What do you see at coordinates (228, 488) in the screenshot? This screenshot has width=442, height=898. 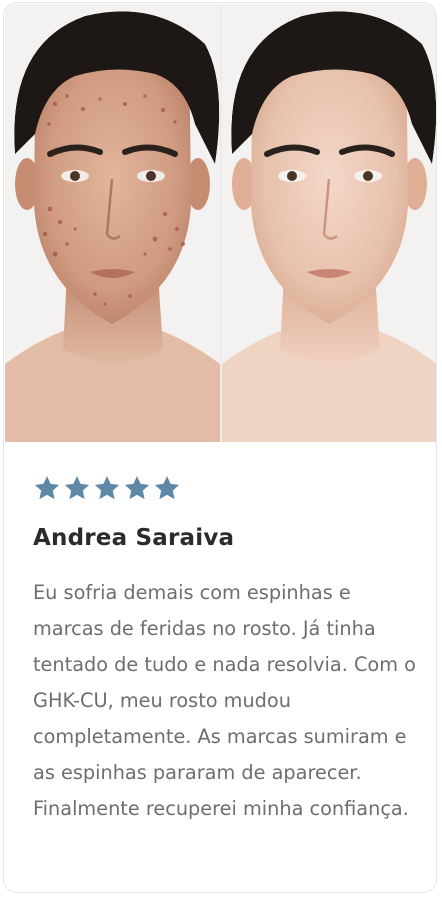 I see `star-rating` at bounding box center [228, 488].